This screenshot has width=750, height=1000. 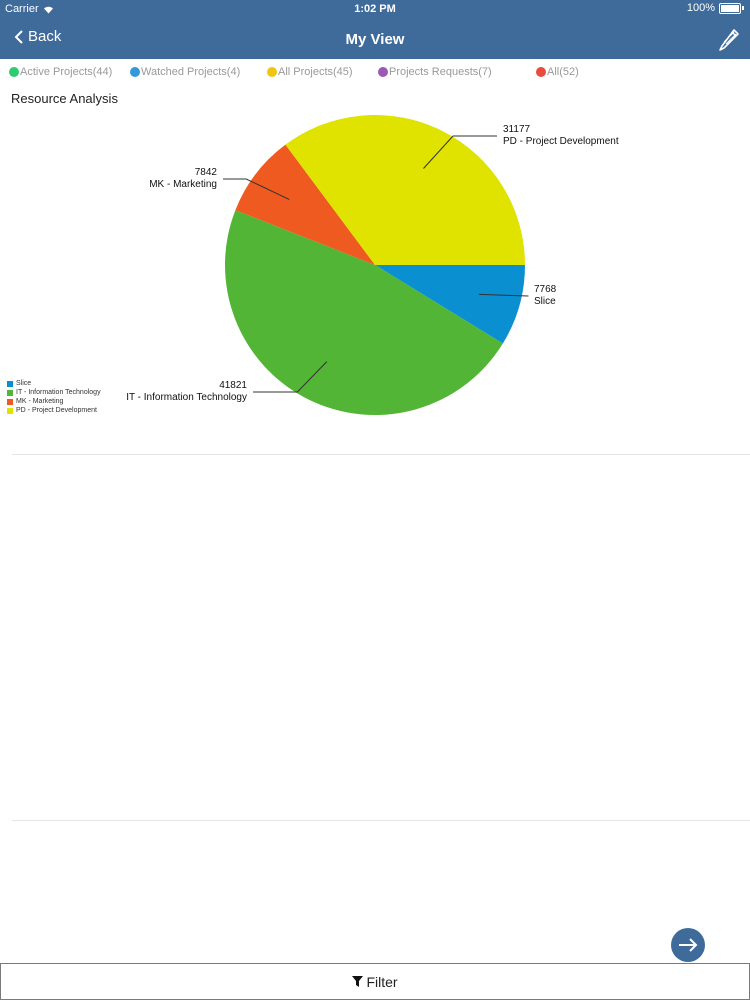 What do you see at coordinates (233, 385) in the screenshot?
I see `slice-value-label: 41821` at bounding box center [233, 385].